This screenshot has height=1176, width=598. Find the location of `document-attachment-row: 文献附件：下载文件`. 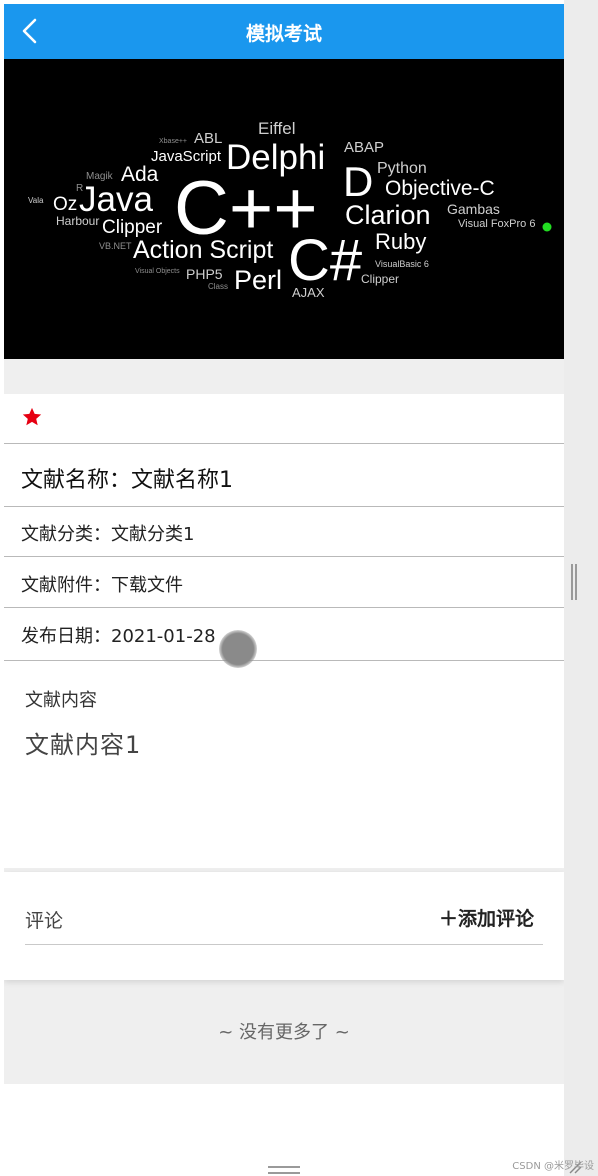

document-attachment-row: 文献附件：下载文件 is located at coordinates (284, 582).